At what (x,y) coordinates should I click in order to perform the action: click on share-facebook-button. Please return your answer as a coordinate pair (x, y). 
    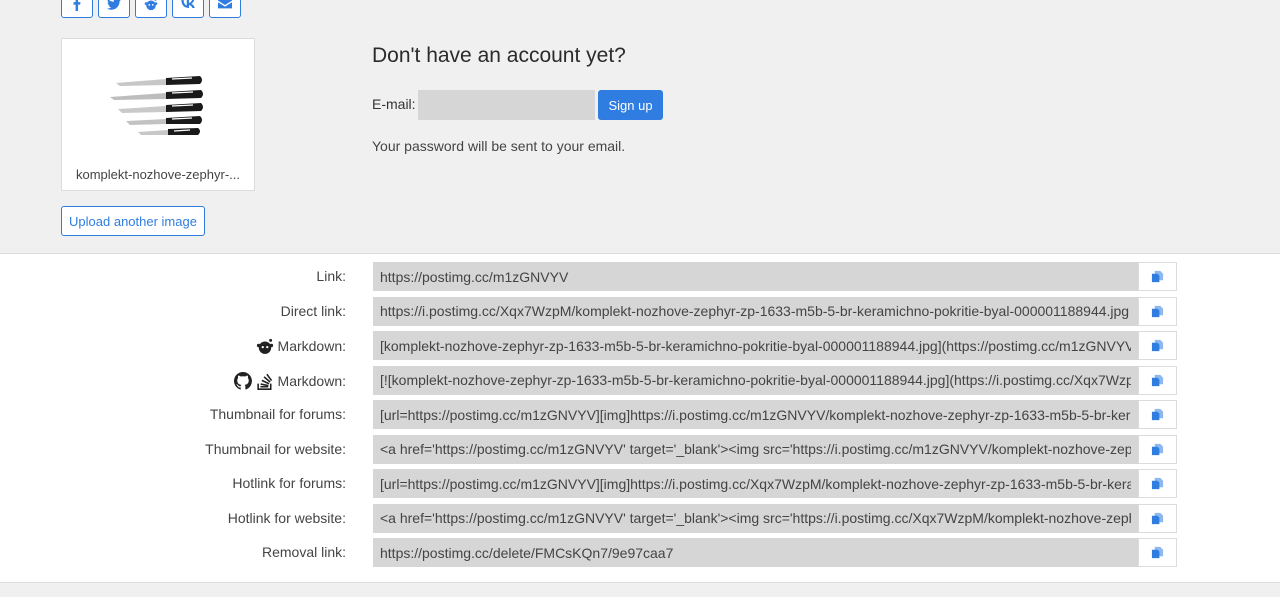
    Looking at the image, I should click on (77, 9).